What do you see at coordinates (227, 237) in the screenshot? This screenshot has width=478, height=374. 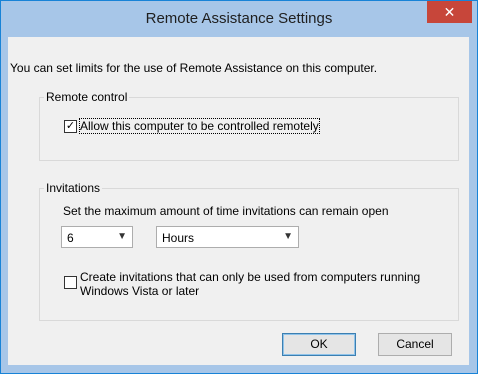 I see `invitation-unit-select: Hours ▼` at bounding box center [227, 237].